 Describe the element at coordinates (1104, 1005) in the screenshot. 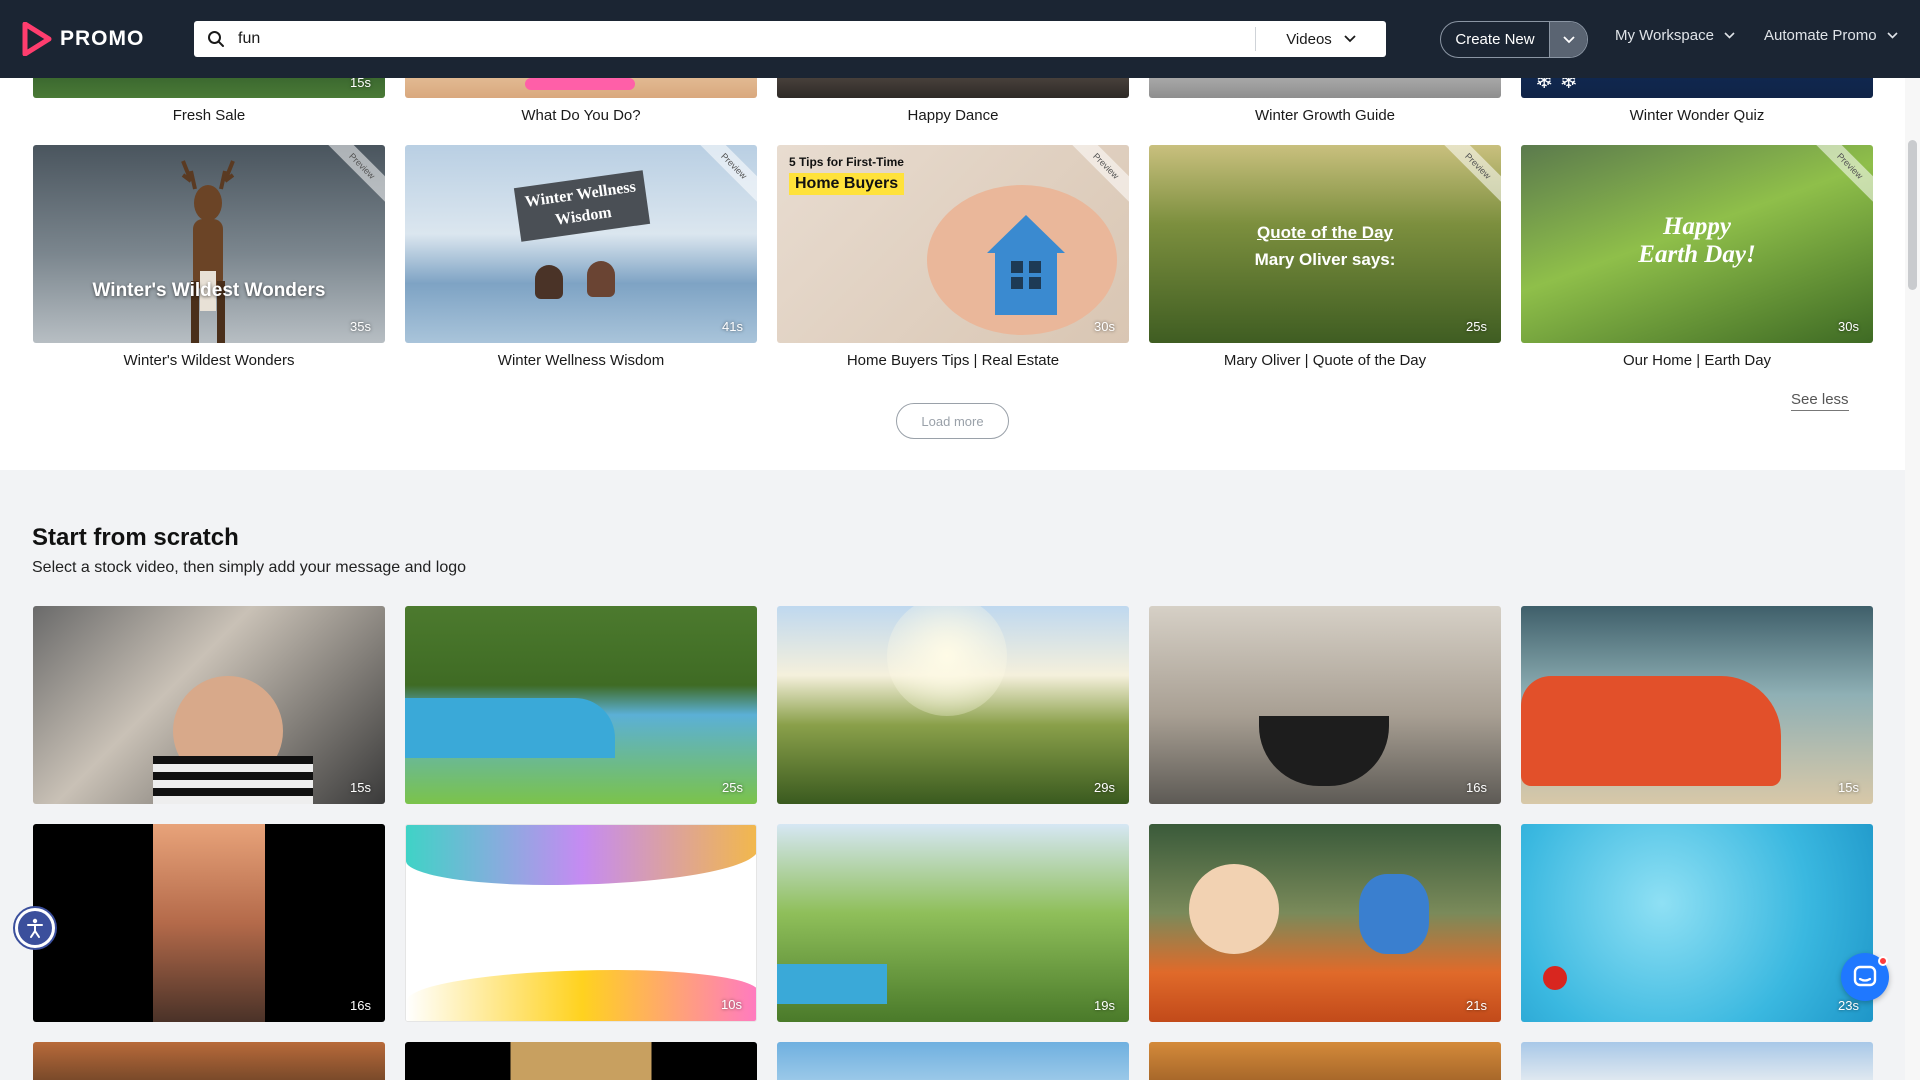

I see `duration-label: 19s` at that location.